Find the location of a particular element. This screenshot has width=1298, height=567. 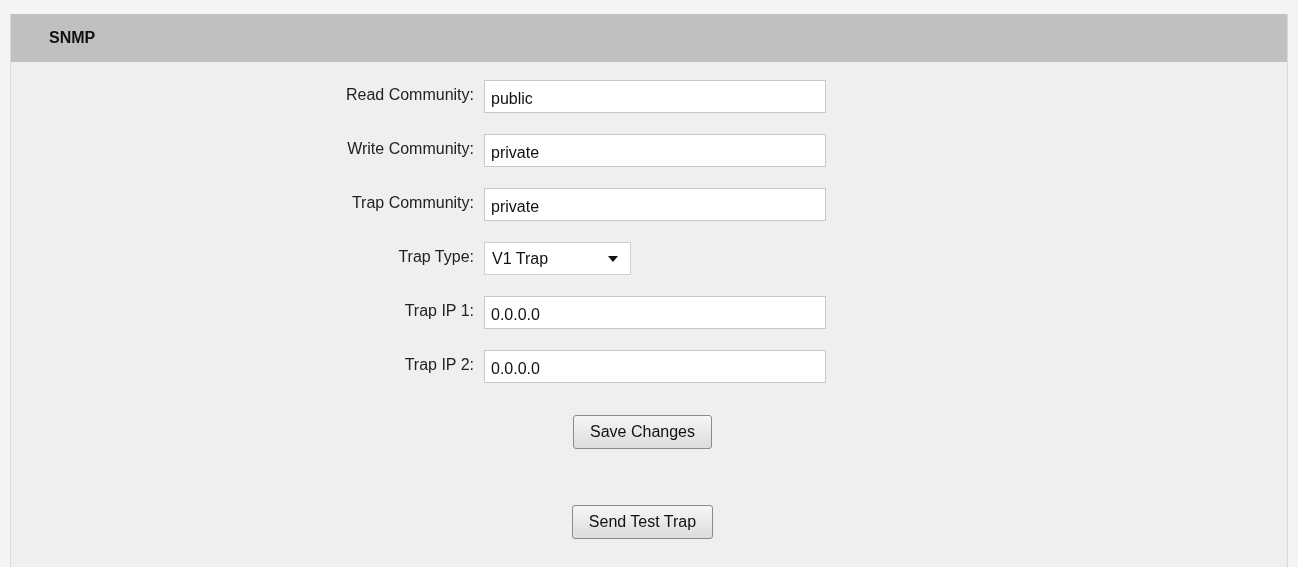

field-label: Trap IP 1: is located at coordinates (439, 310).